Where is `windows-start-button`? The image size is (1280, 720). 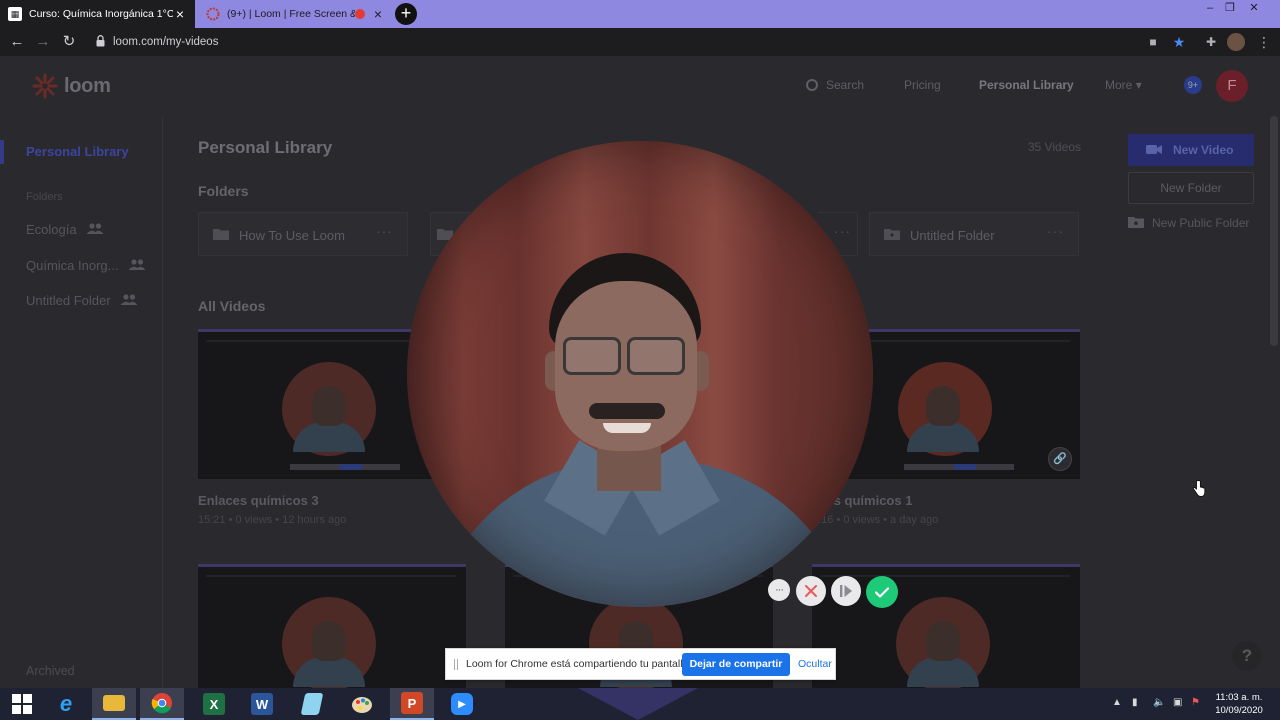
windows-start-button is located at coordinates (22, 704).